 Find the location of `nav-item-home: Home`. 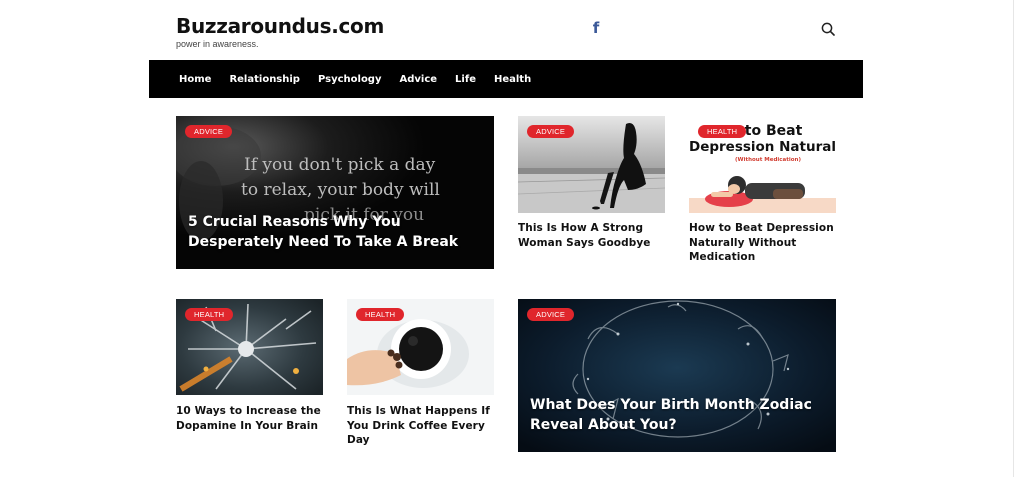

nav-item-home: Home is located at coordinates (195, 79).